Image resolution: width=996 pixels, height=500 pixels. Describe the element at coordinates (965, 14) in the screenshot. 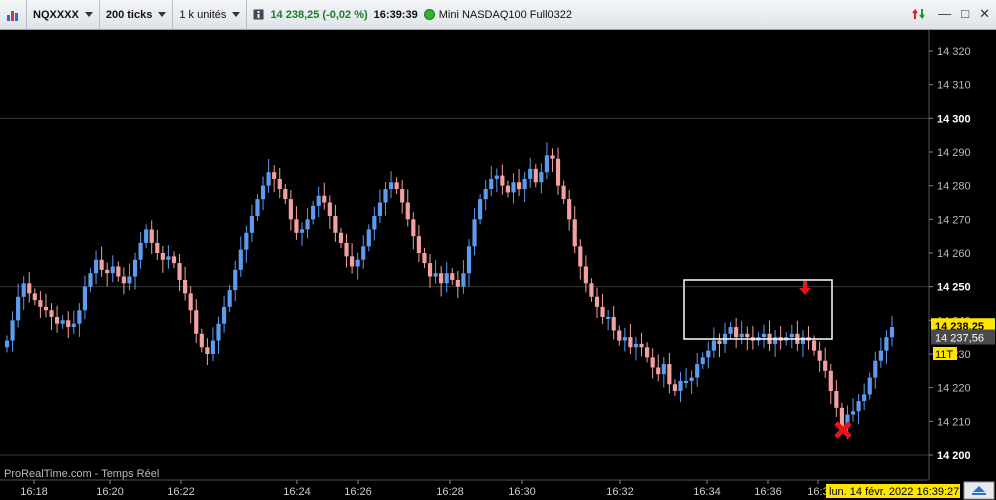

I see `maximize-icon: □` at that location.